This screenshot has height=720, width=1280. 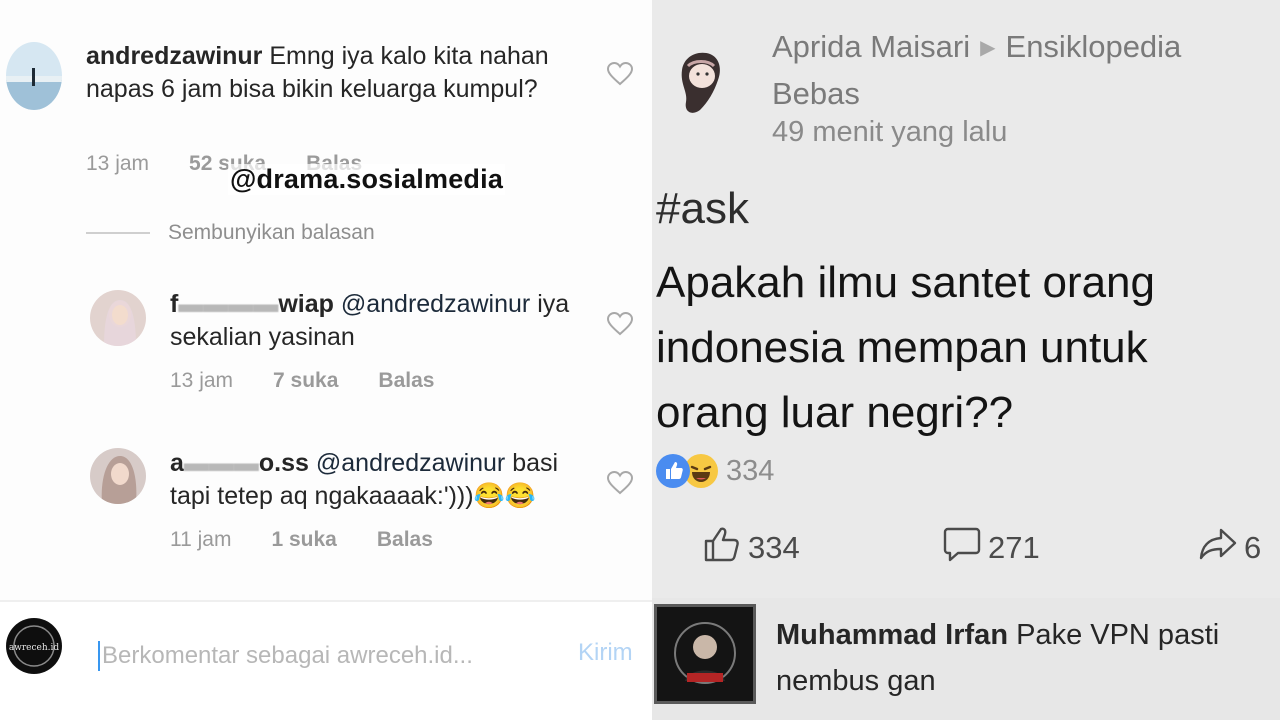 I want to click on top-comment-text: Muhammad Irfan Pake VPN pasti nembus gan, so click(x=1026, y=658).